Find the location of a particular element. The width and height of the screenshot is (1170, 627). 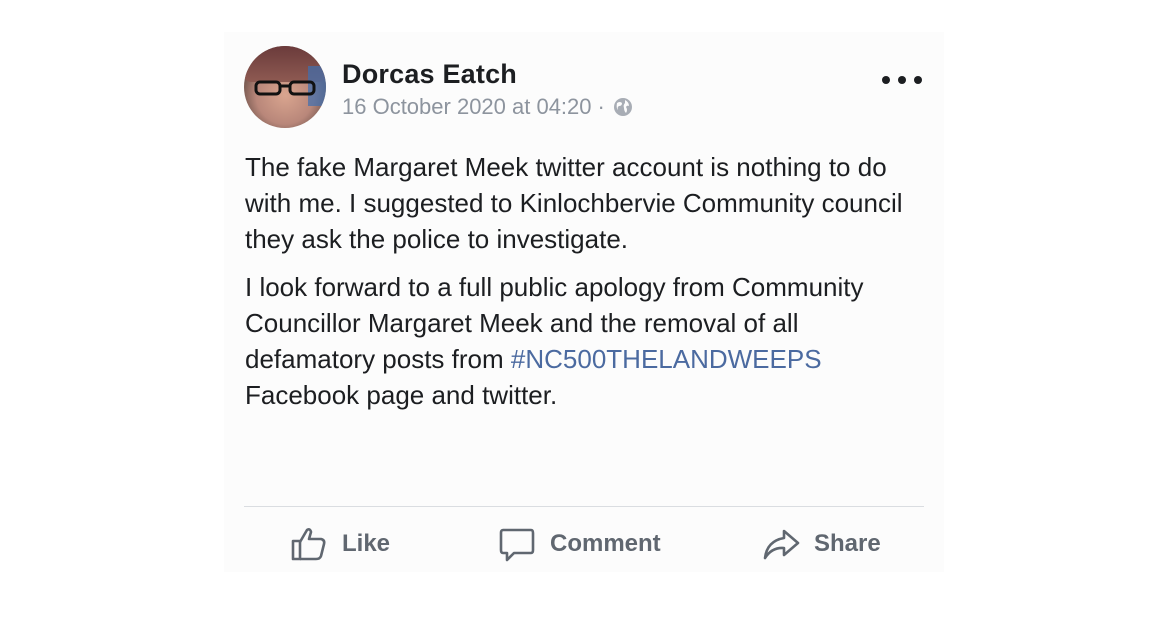

post-timestamp: 16 October 2020 at 04:20 is located at coordinates (467, 107).